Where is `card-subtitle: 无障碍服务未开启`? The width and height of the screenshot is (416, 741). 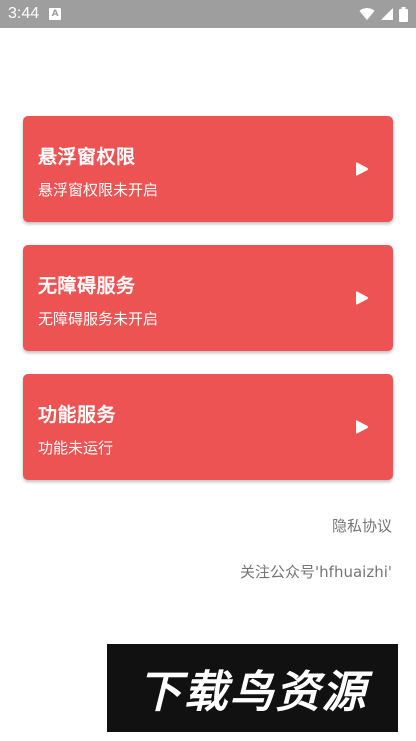
card-subtitle: 无障碍服务未开启 is located at coordinates (98, 319).